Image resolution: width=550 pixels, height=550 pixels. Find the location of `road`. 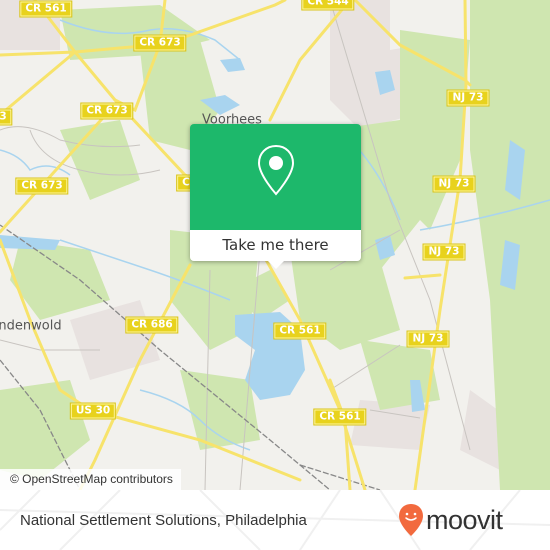

road is located at coordinates (422, 276).